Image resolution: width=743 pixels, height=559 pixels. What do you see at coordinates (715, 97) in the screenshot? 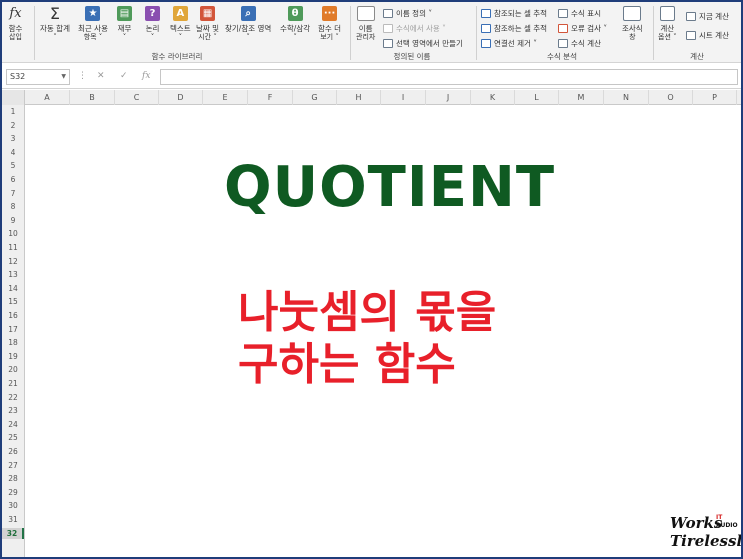
I see `column-header: P` at bounding box center [715, 97].